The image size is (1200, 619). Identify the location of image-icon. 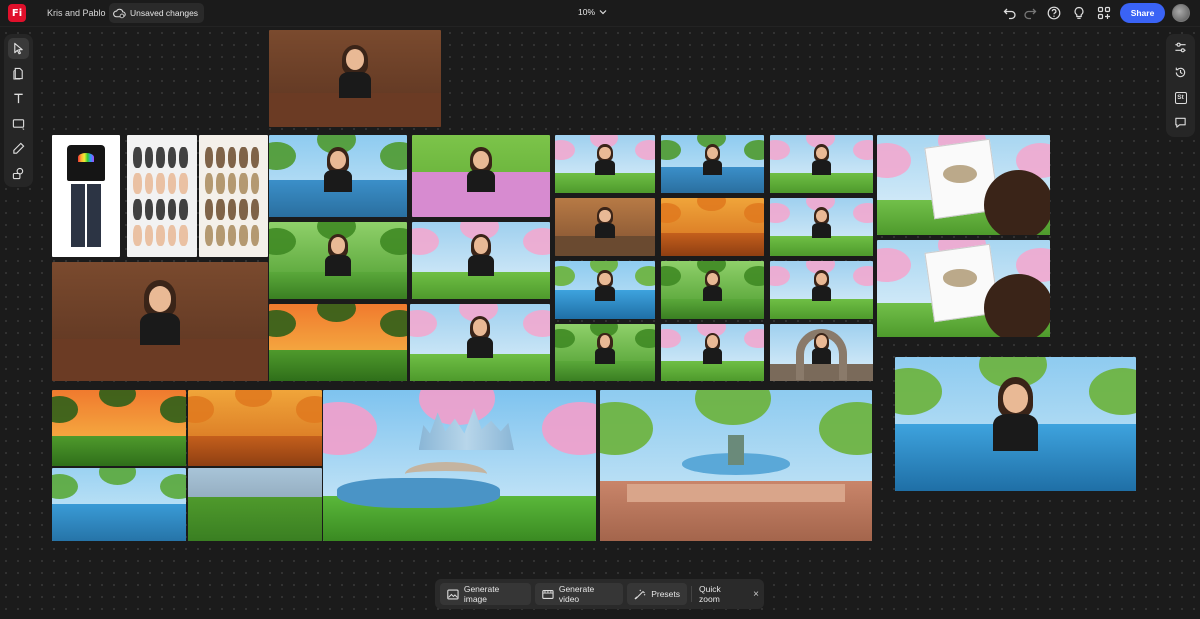
(453, 594).